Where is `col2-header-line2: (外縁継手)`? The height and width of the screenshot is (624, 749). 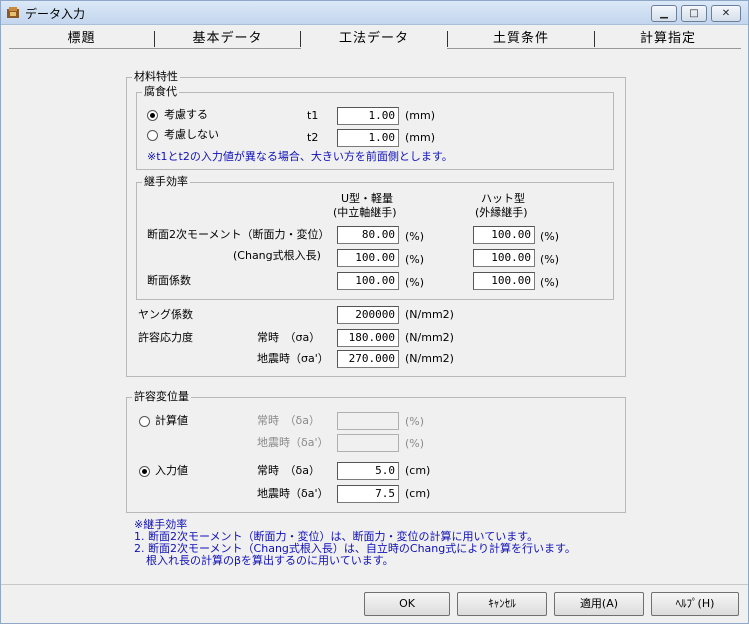 col2-header-line2: (外縁継手) is located at coordinates (501, 212).